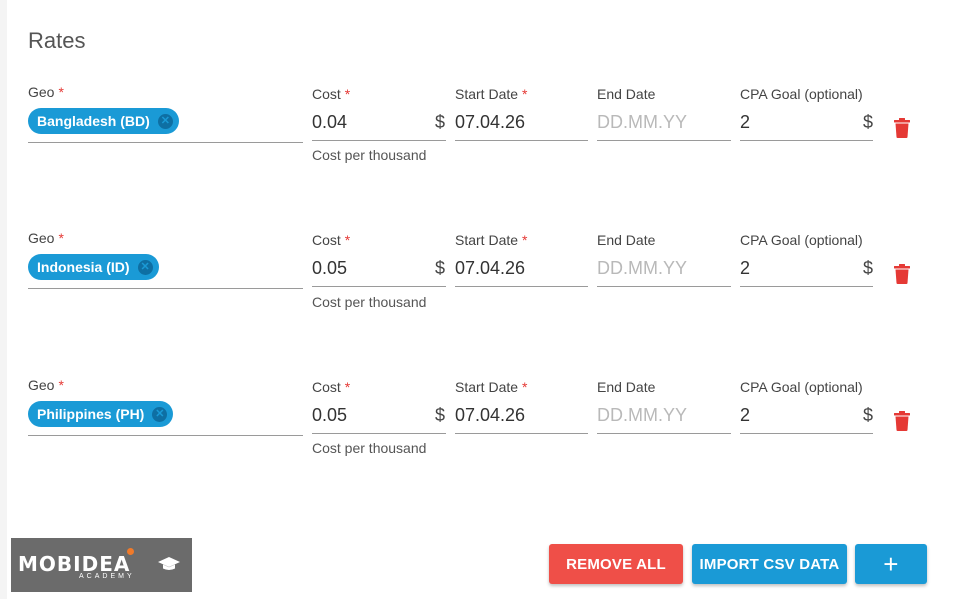 This screenshot has width=980, height=599. I want to click on geo-chip: Philippines (PH) ✕, so click(101, 414).